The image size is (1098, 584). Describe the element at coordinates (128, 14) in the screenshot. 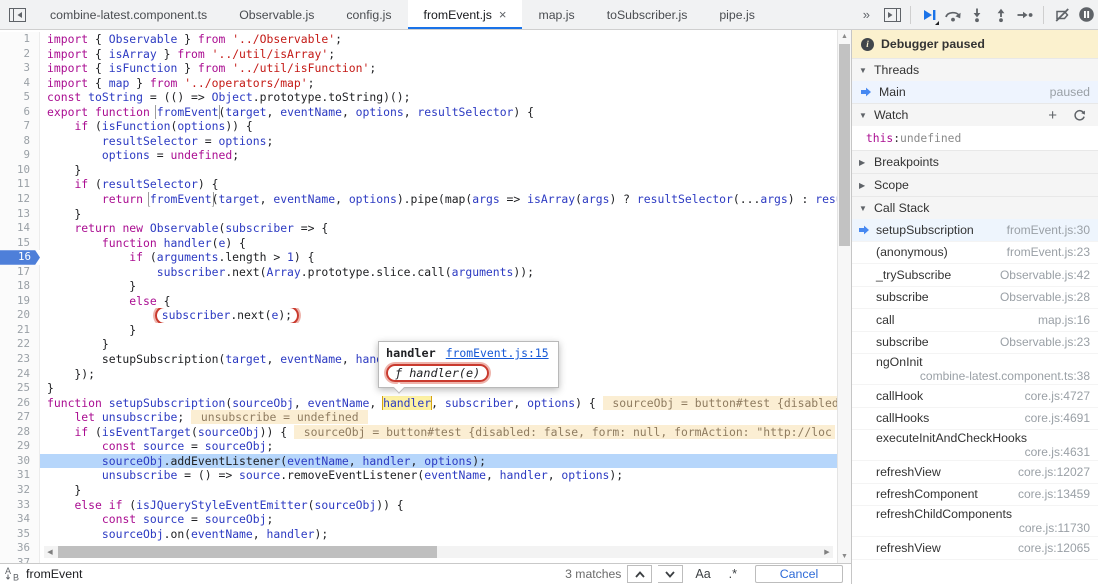

I see `file-tab-combine-latest.component.ts: combine-latest.component.ts` at that location.